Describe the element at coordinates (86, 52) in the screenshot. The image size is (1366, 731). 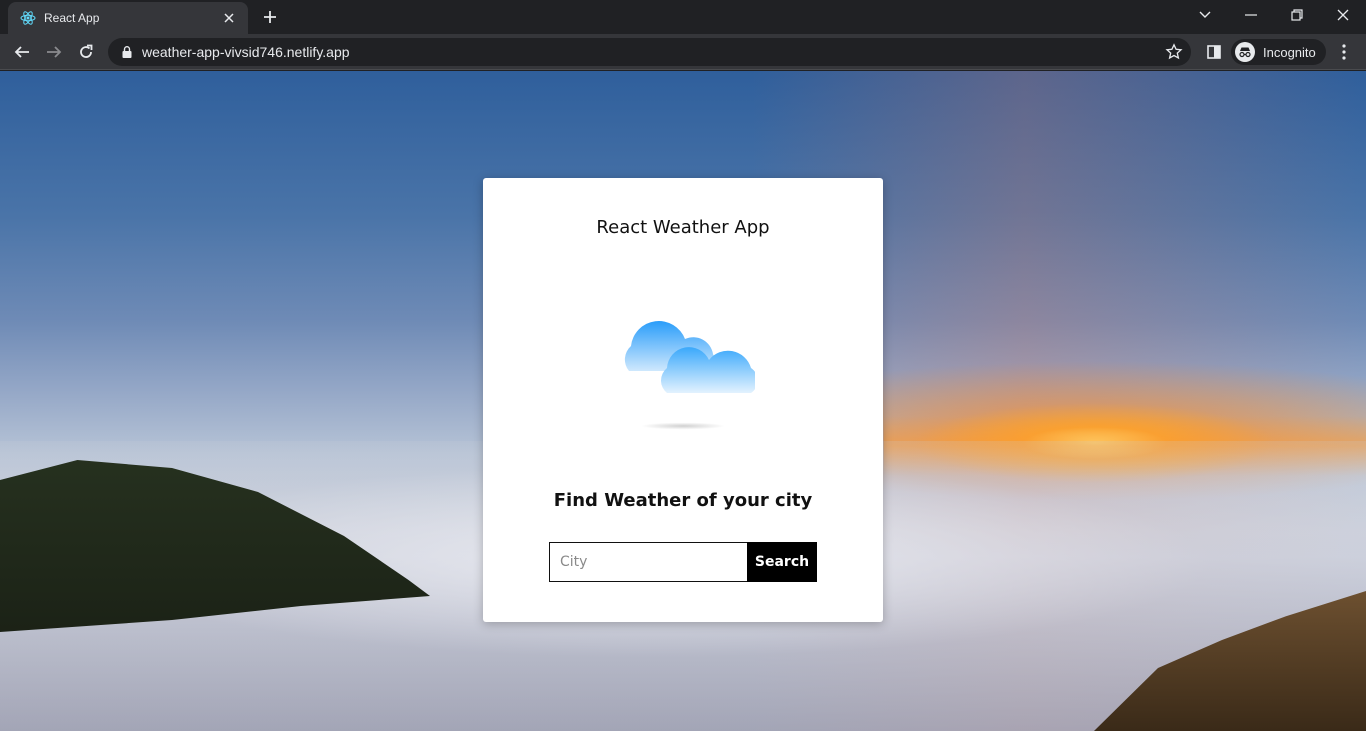
I see `reload-icon` at that location.